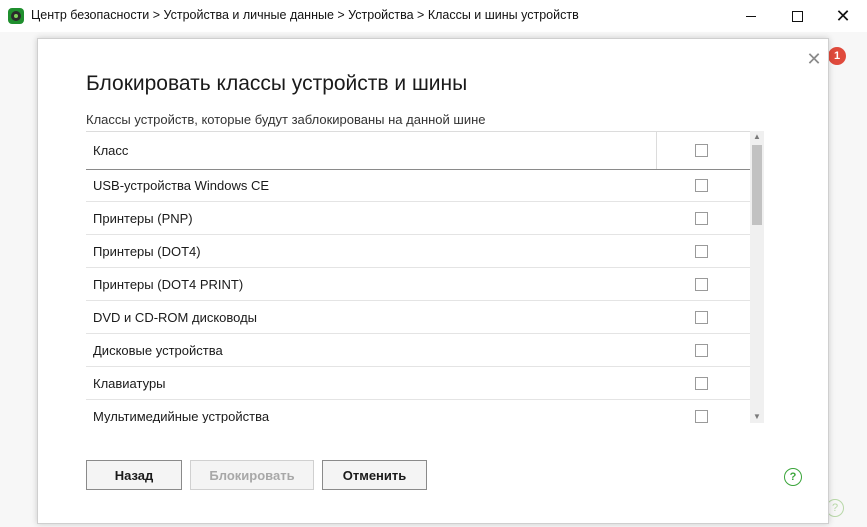  I want to click on row-label: Принтеры (DOT4 PRINT), so click(168, 284).